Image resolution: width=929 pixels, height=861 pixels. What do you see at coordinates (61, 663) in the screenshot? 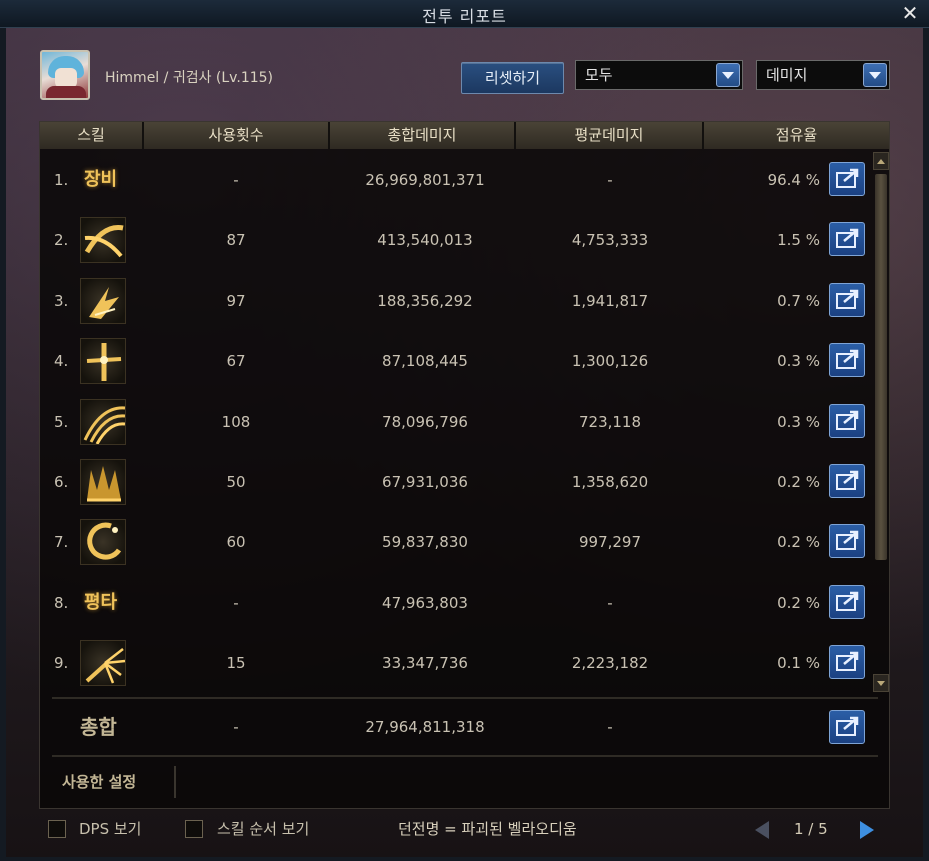
I see `row-rank: 9.` at bounding box center [61, 663].